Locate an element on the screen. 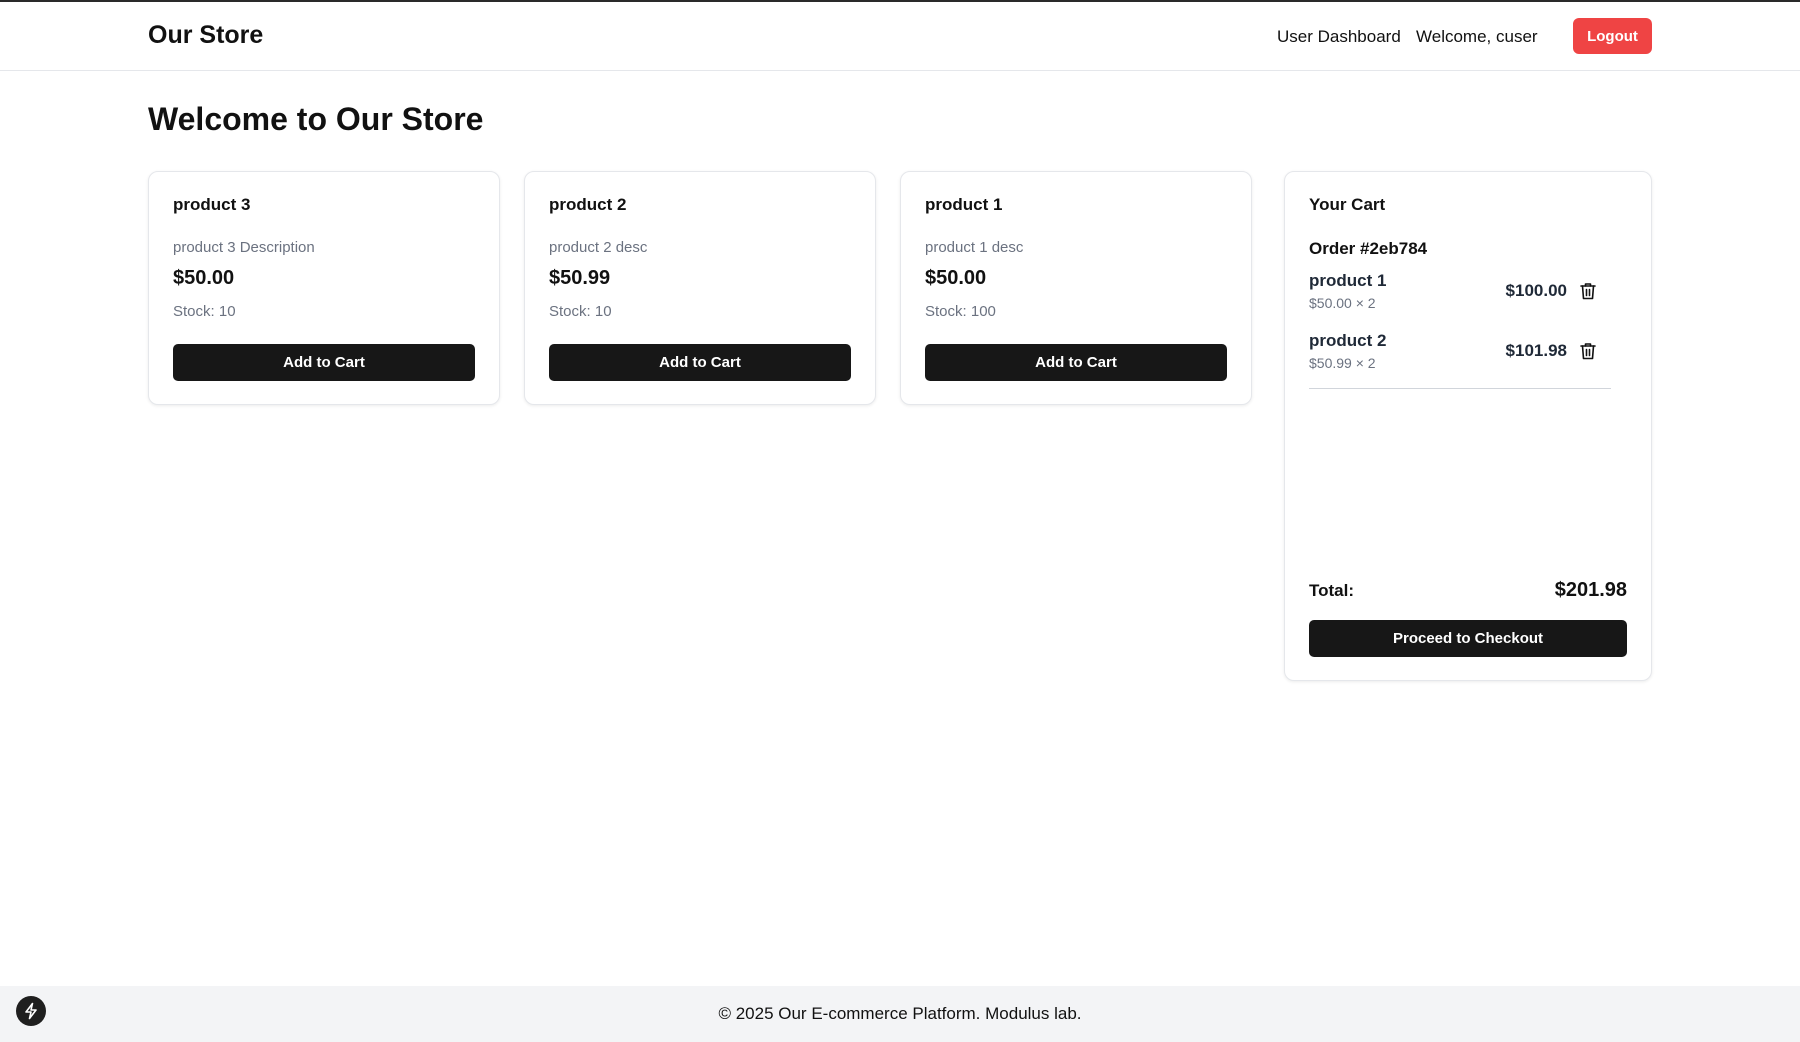 The image size is (1800, 1042). total-label: Total: is located at coordinates (1332, 590).